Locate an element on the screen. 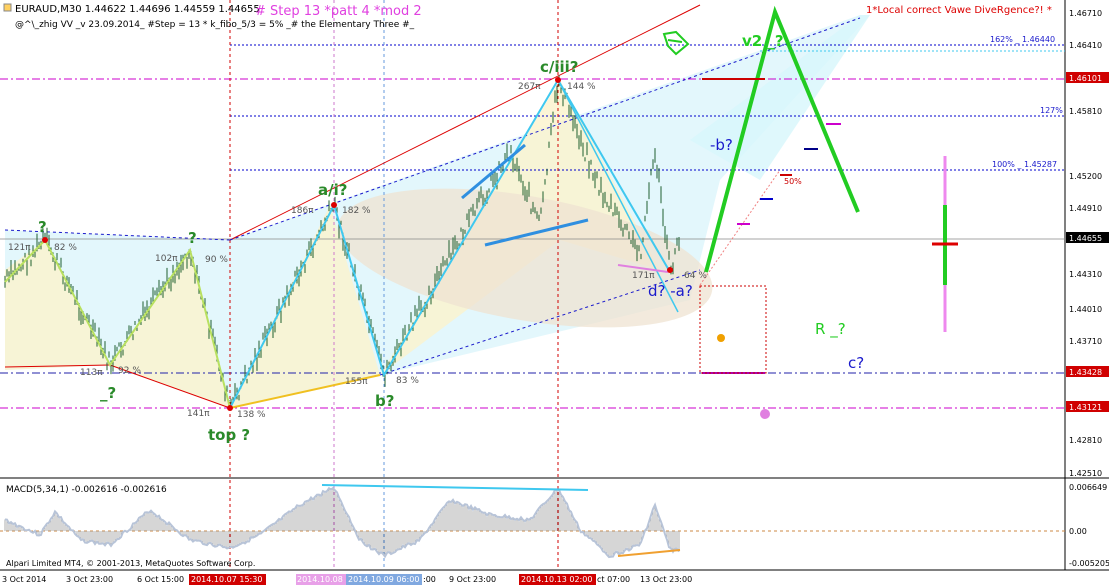 The width and height of the screenshot is (1109, 588). svg-text: 2014.10.09 06:00 is located at coordinates (383, 579).